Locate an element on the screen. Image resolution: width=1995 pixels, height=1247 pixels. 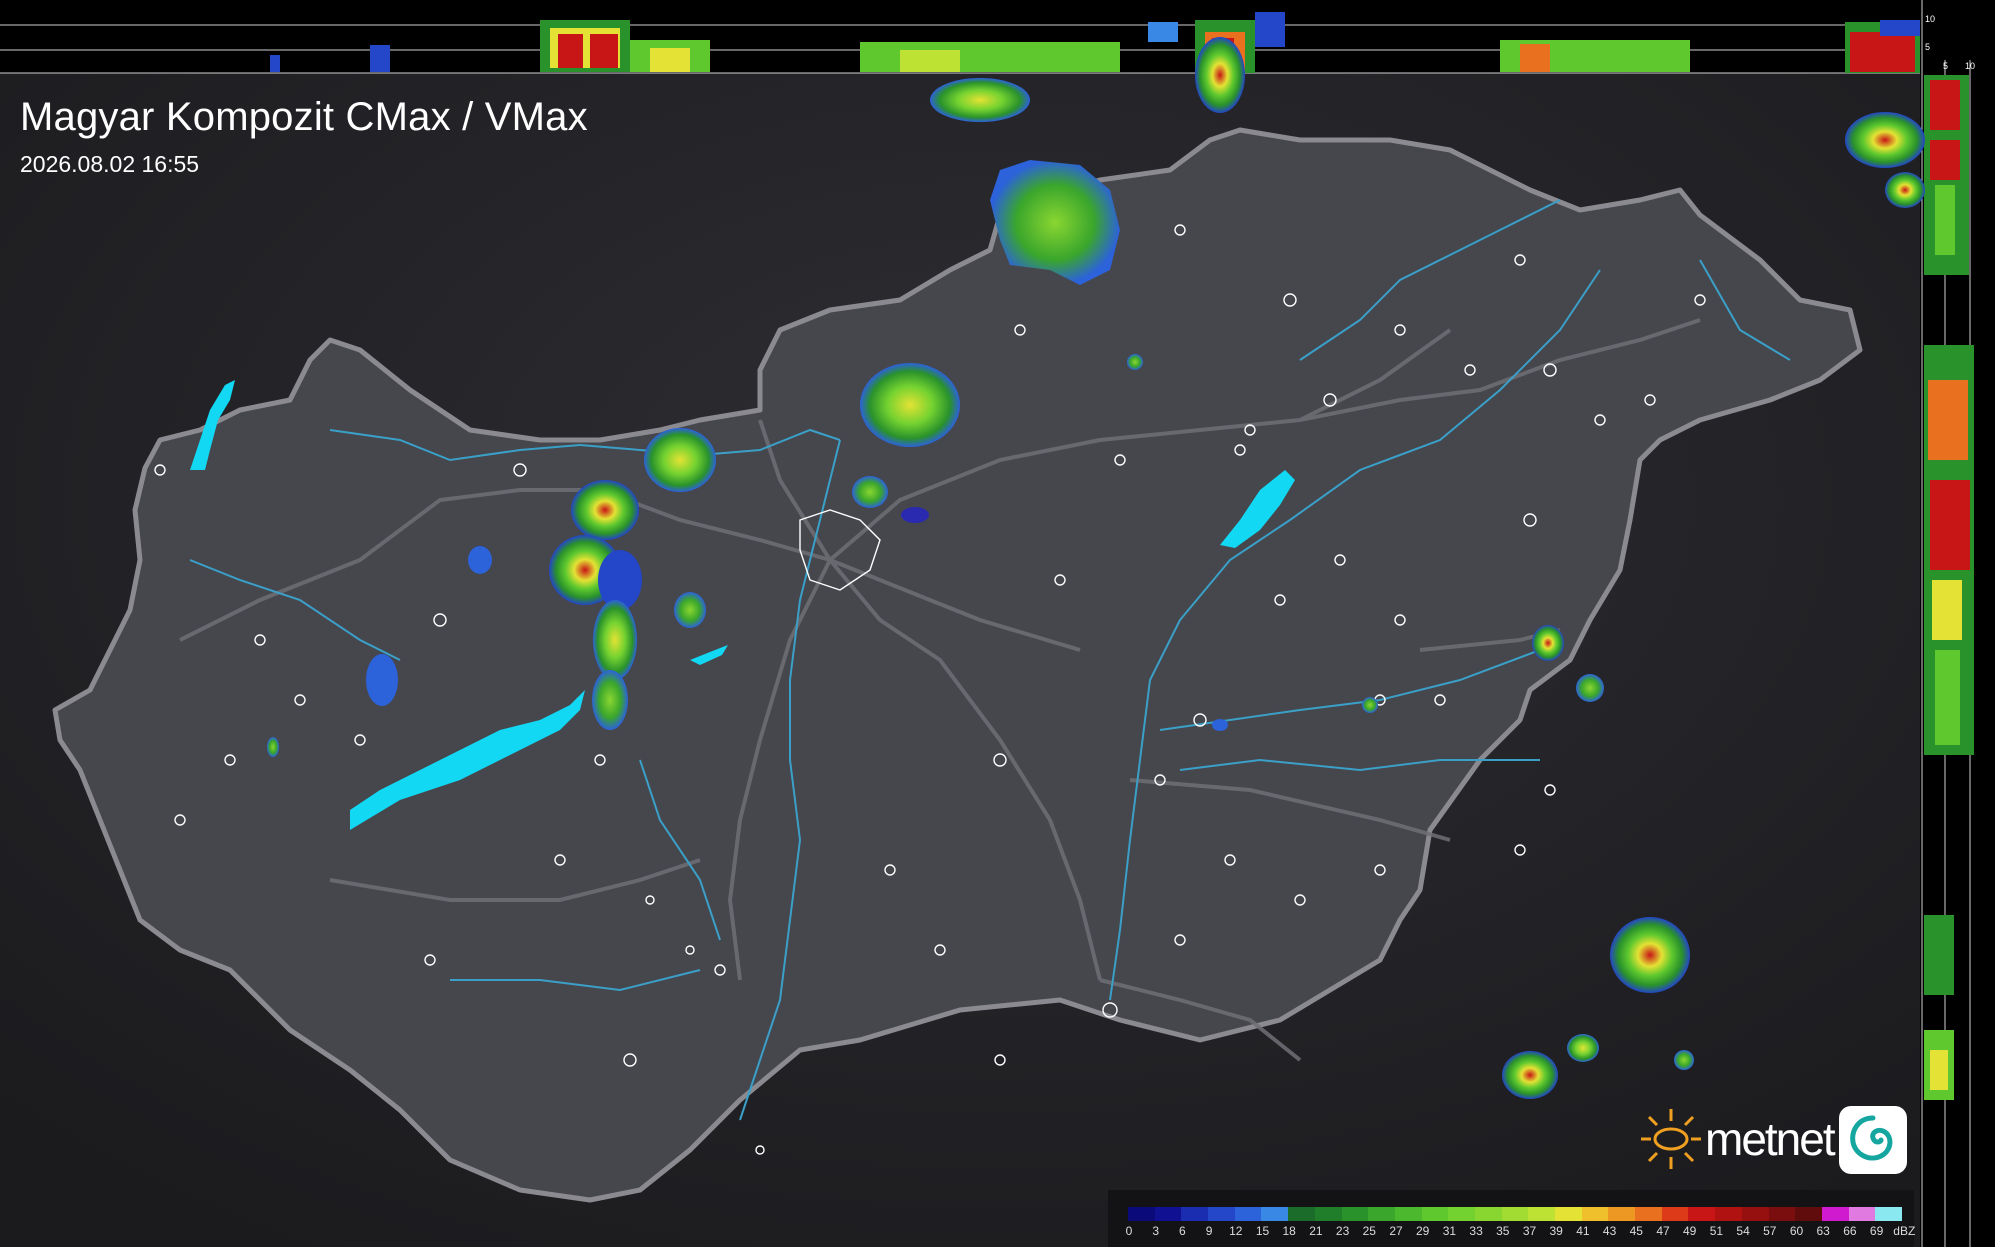
legend-tick-label: 60 is located at coordinates (1796, 1231).